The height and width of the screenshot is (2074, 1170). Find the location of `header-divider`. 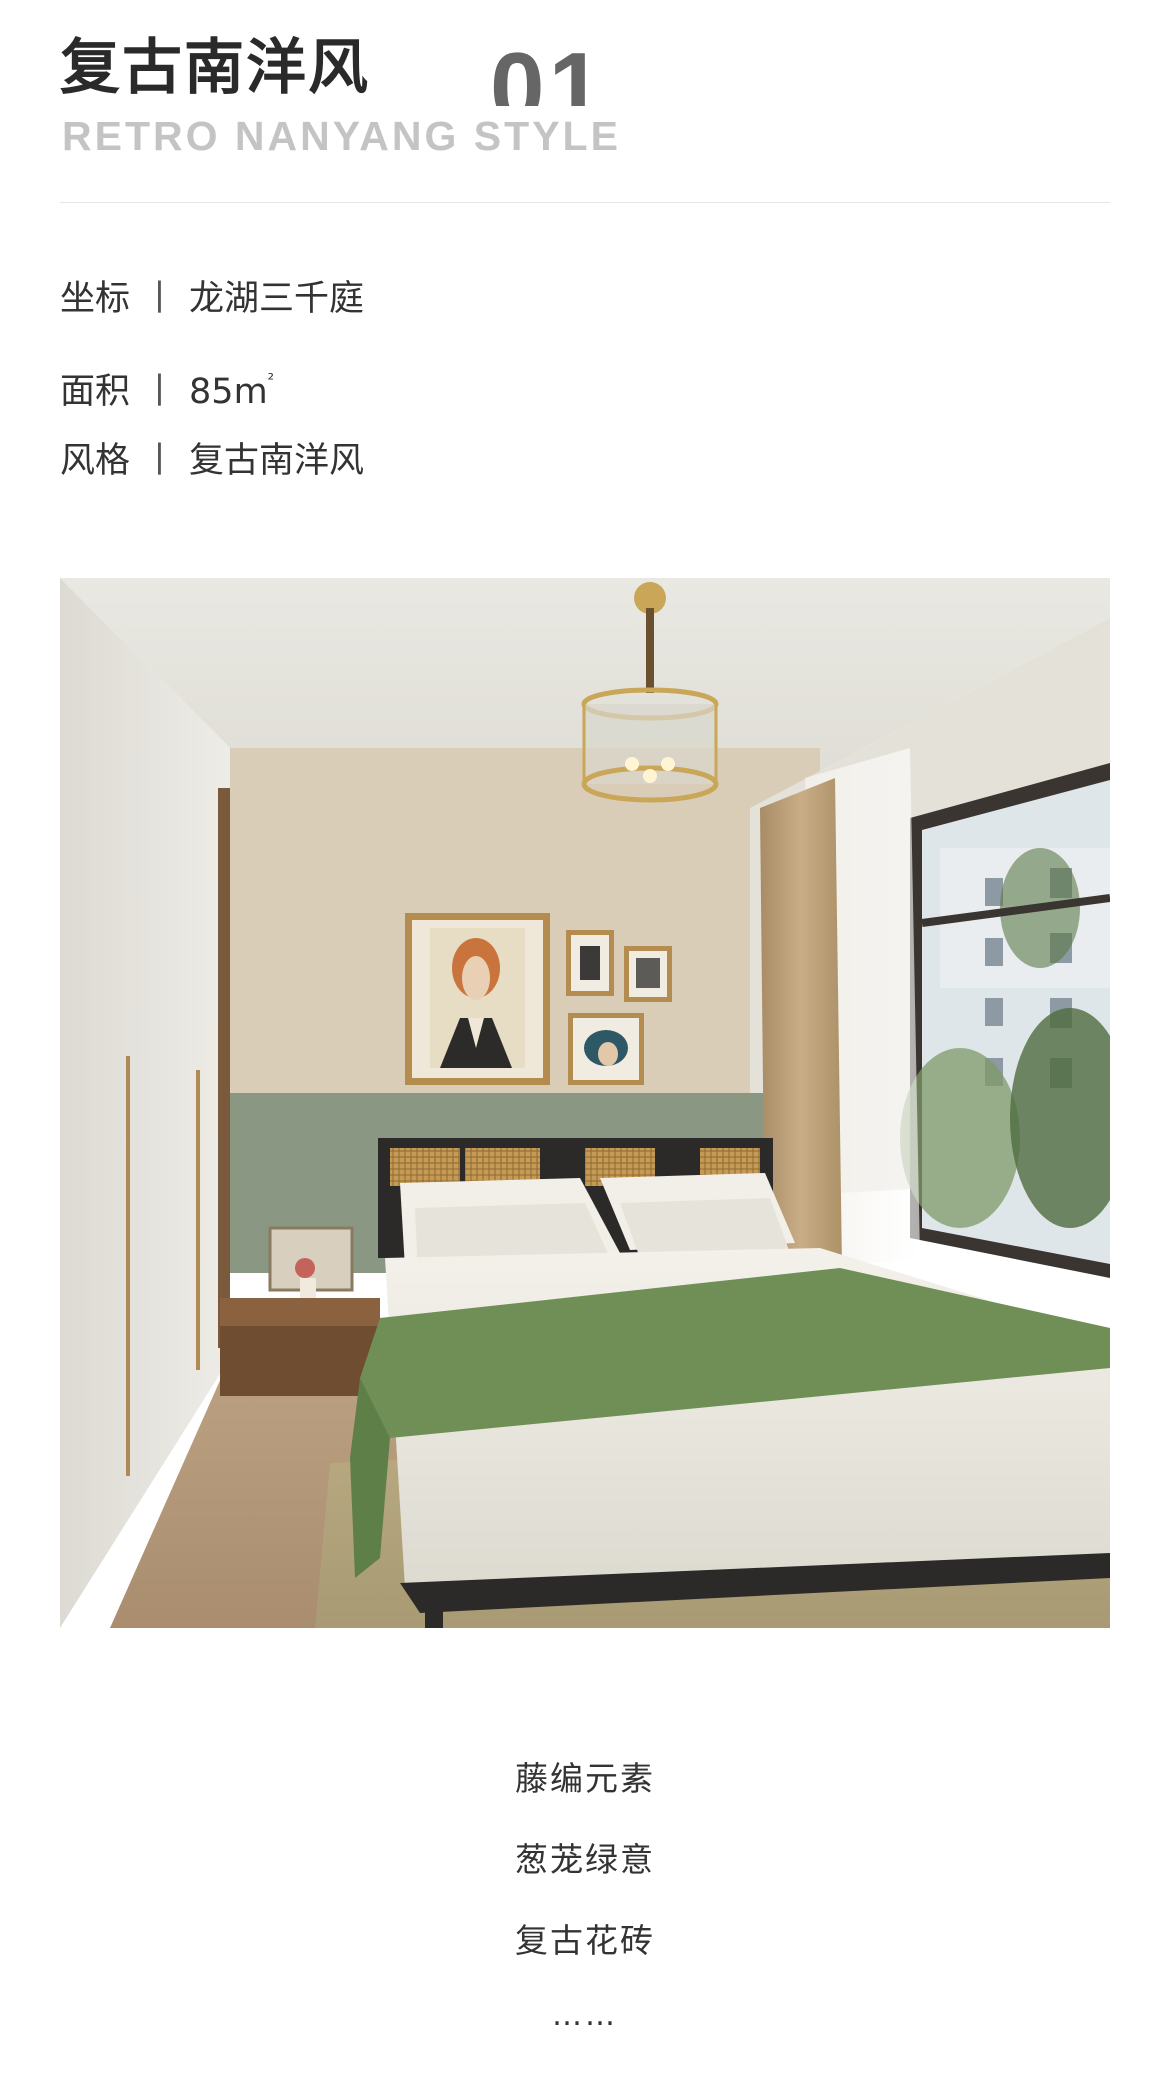

header-divider is located at coordinates (585, 202).